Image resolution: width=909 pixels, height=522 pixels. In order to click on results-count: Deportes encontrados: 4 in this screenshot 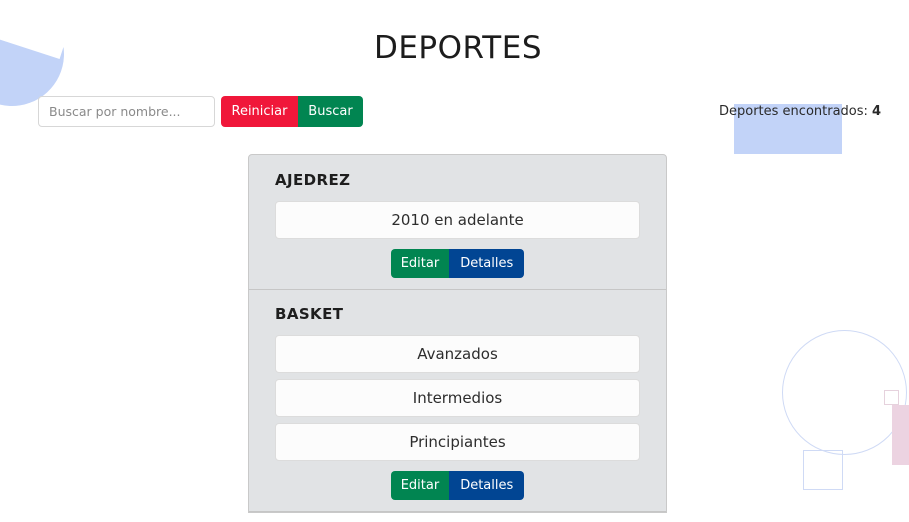, I will do `click(800, 111)`.